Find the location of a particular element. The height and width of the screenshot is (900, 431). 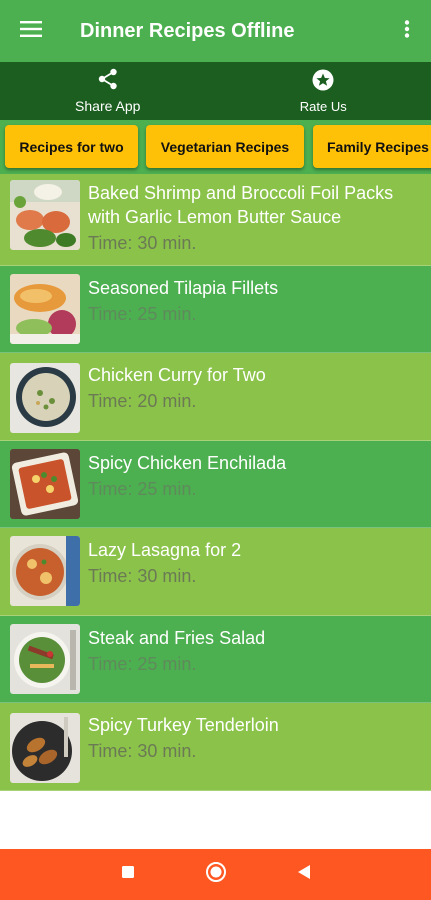

chip-recipes-for-two: Recipes for two is located at coordinates (71, 146).